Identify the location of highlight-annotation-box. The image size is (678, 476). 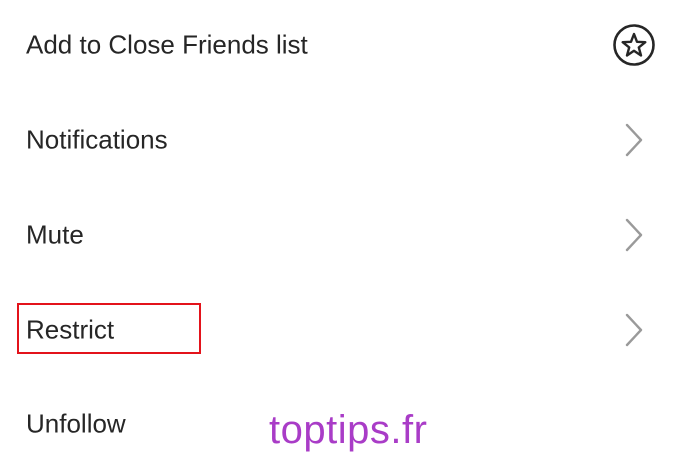
(109, 328).